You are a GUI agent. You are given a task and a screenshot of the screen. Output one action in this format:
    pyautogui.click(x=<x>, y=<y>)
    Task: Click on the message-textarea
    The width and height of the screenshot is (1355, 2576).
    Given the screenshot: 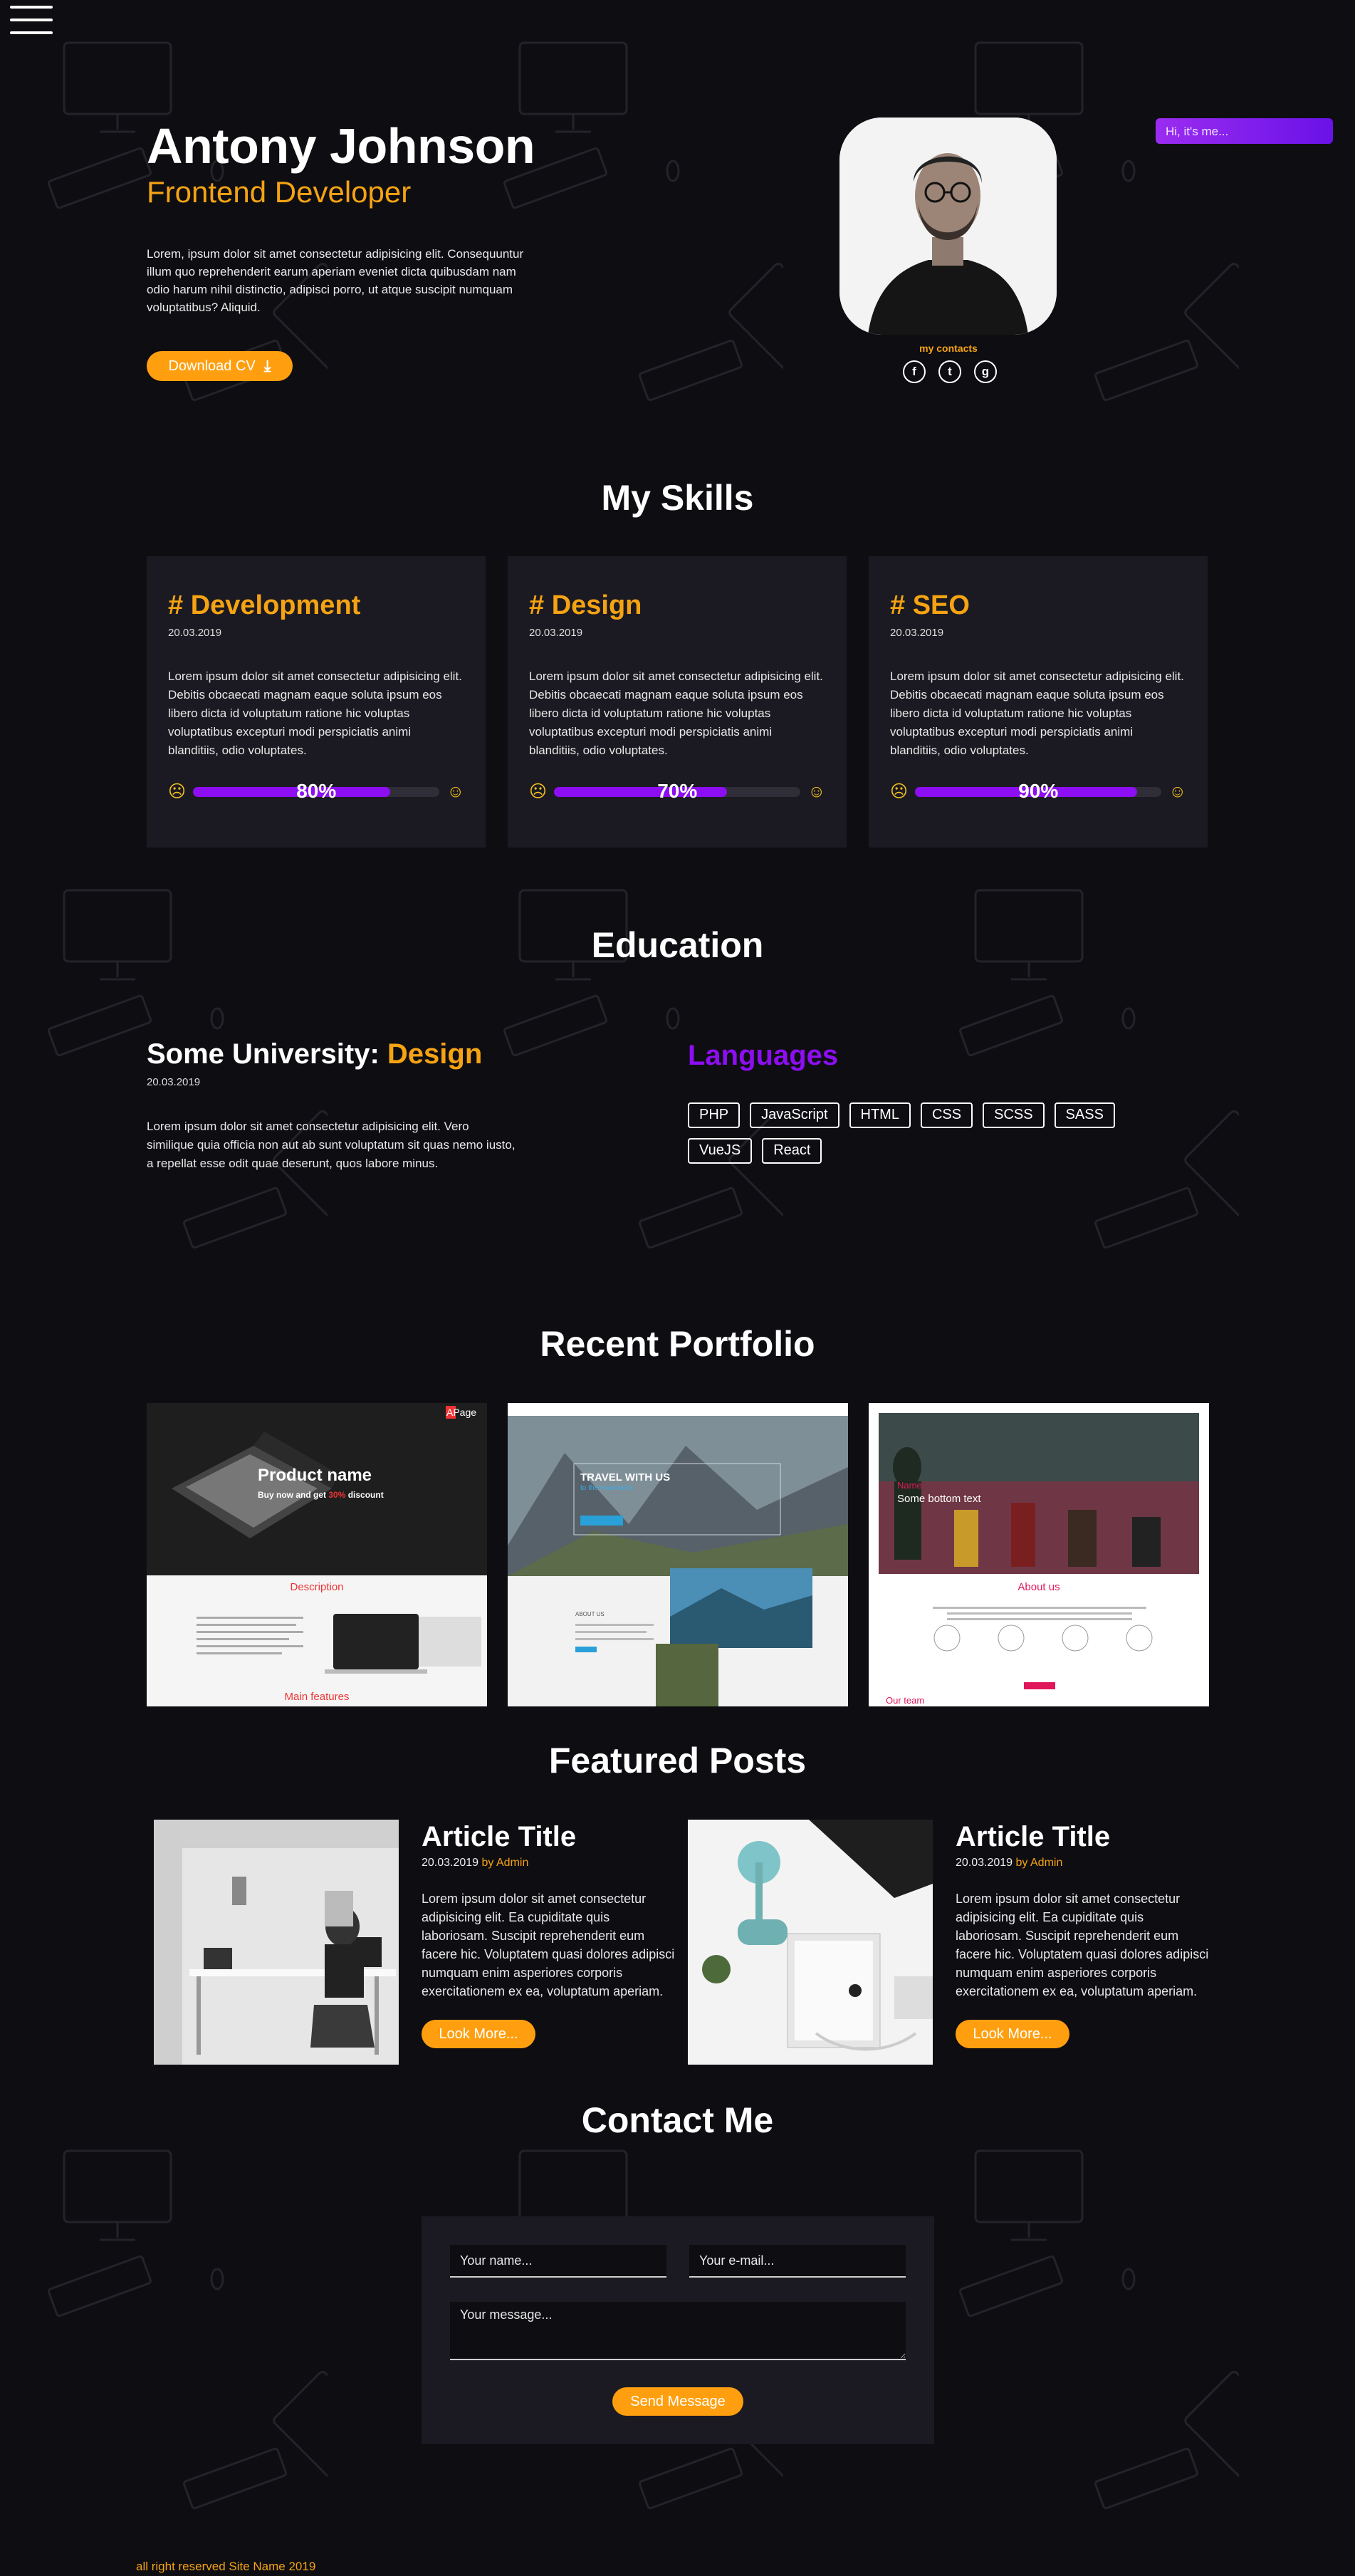 What is the action you would take?
    pyautogui.click(x=678, y=2331)
    